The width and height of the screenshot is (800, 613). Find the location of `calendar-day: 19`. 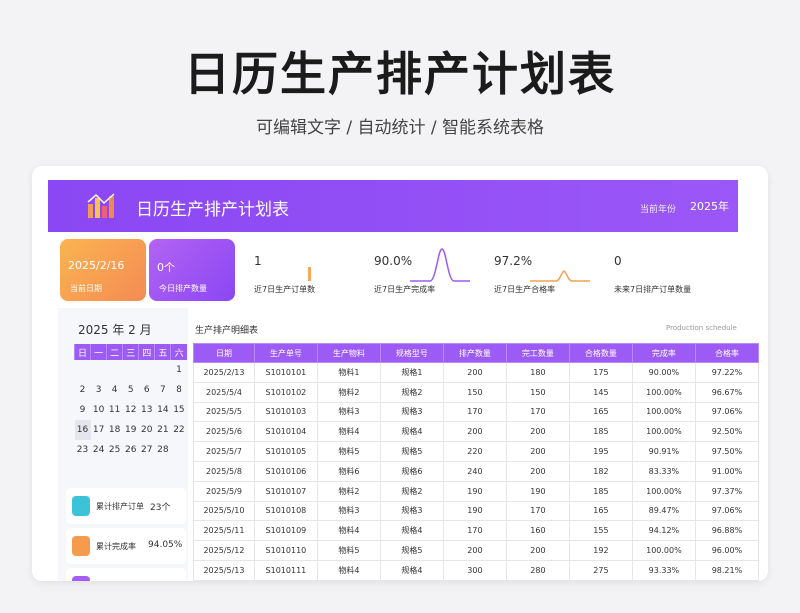

calendar-day: 19 is located at coordinates (131, 430).